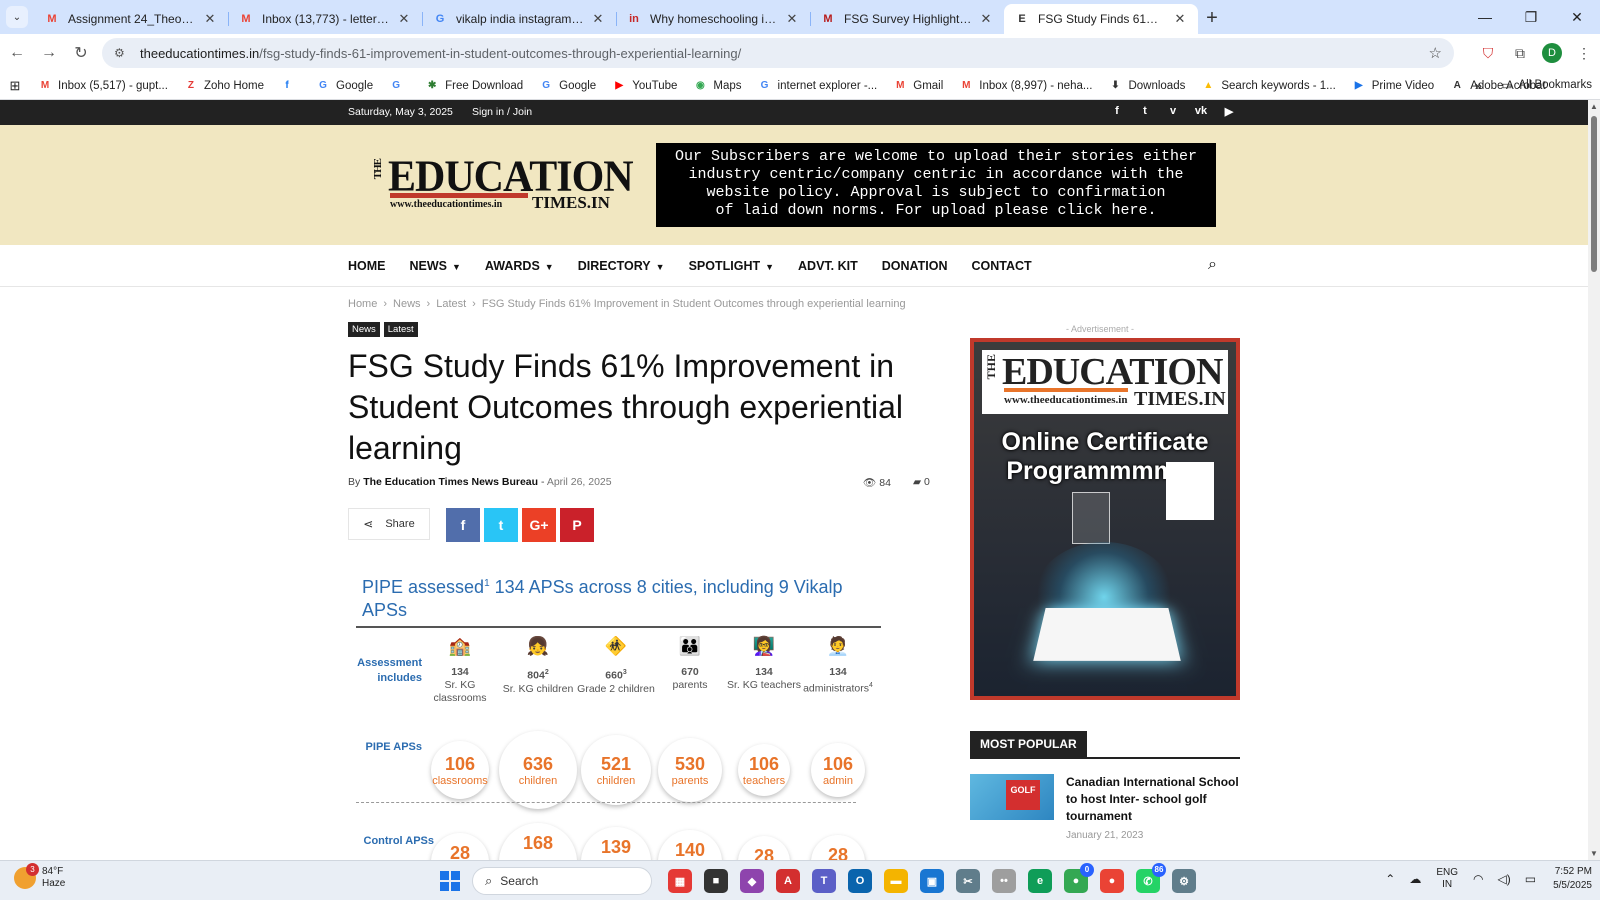 The width and height of the screenshot is (1600, 900). What do you see at coordinates (290, 86) in the screenshot?
I see `bookmark-item: f` at bounding box center [290, 86].